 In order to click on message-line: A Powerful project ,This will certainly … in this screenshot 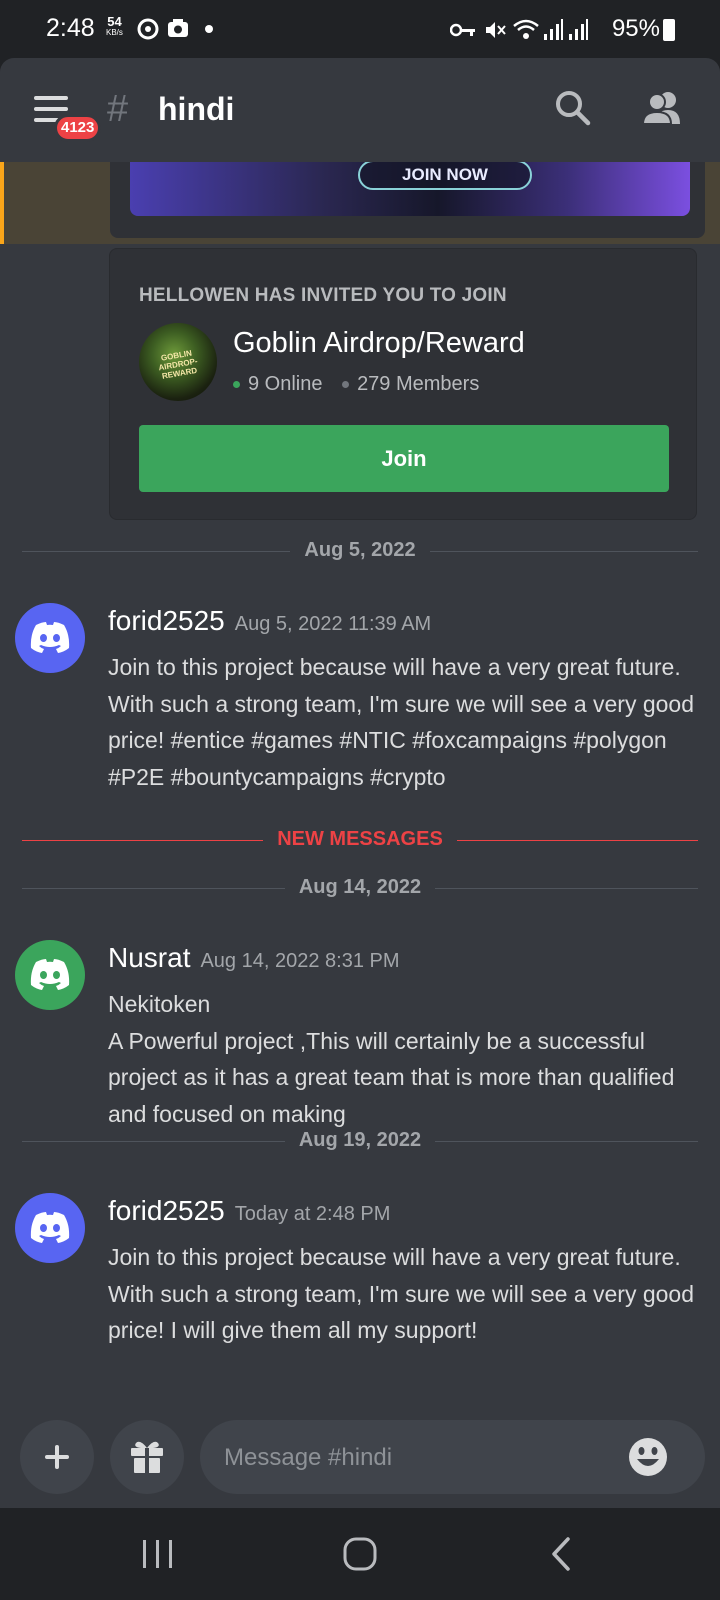, I will do `click(391, 1077)`.